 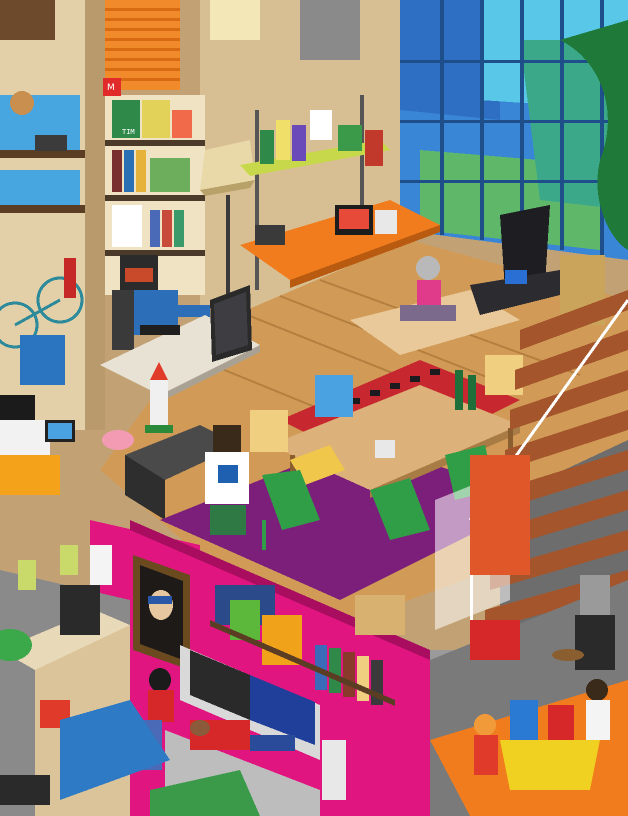 I want to click on book-spine-text-2: M, so click(x=111, y=88).